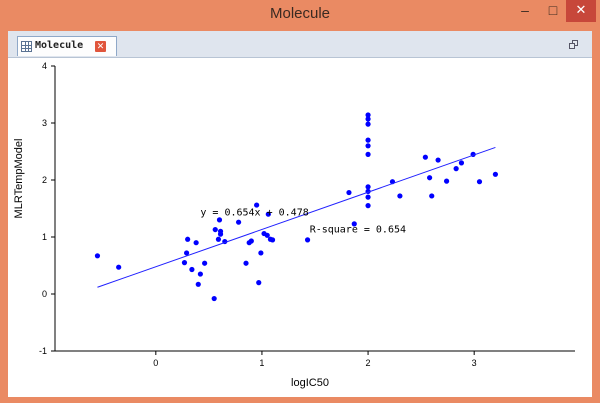 This screenshot has width=600, height=403. What do you see at coordinates (44, 123) in the screenshot?
I see `y-tick-label: 3` at bounding box center [44, 123].